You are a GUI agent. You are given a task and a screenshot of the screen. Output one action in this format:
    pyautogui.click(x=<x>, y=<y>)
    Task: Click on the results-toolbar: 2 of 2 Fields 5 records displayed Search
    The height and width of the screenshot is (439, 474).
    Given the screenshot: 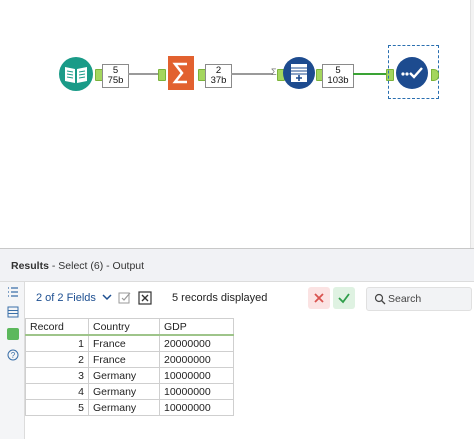 What is the action you would take?
    pyautogui.click(x=249, y=298)
    